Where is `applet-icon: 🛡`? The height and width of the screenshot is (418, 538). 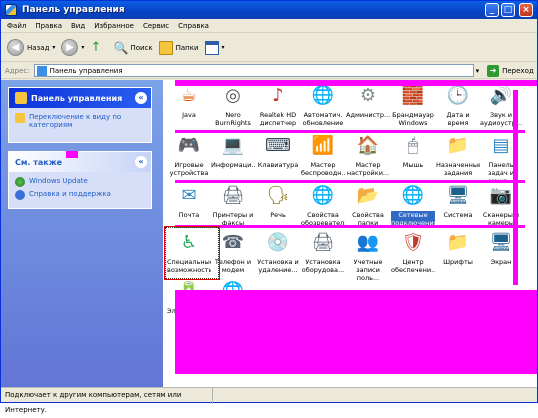
applet-icon: 🛡 is located at coordinates (413, 242).